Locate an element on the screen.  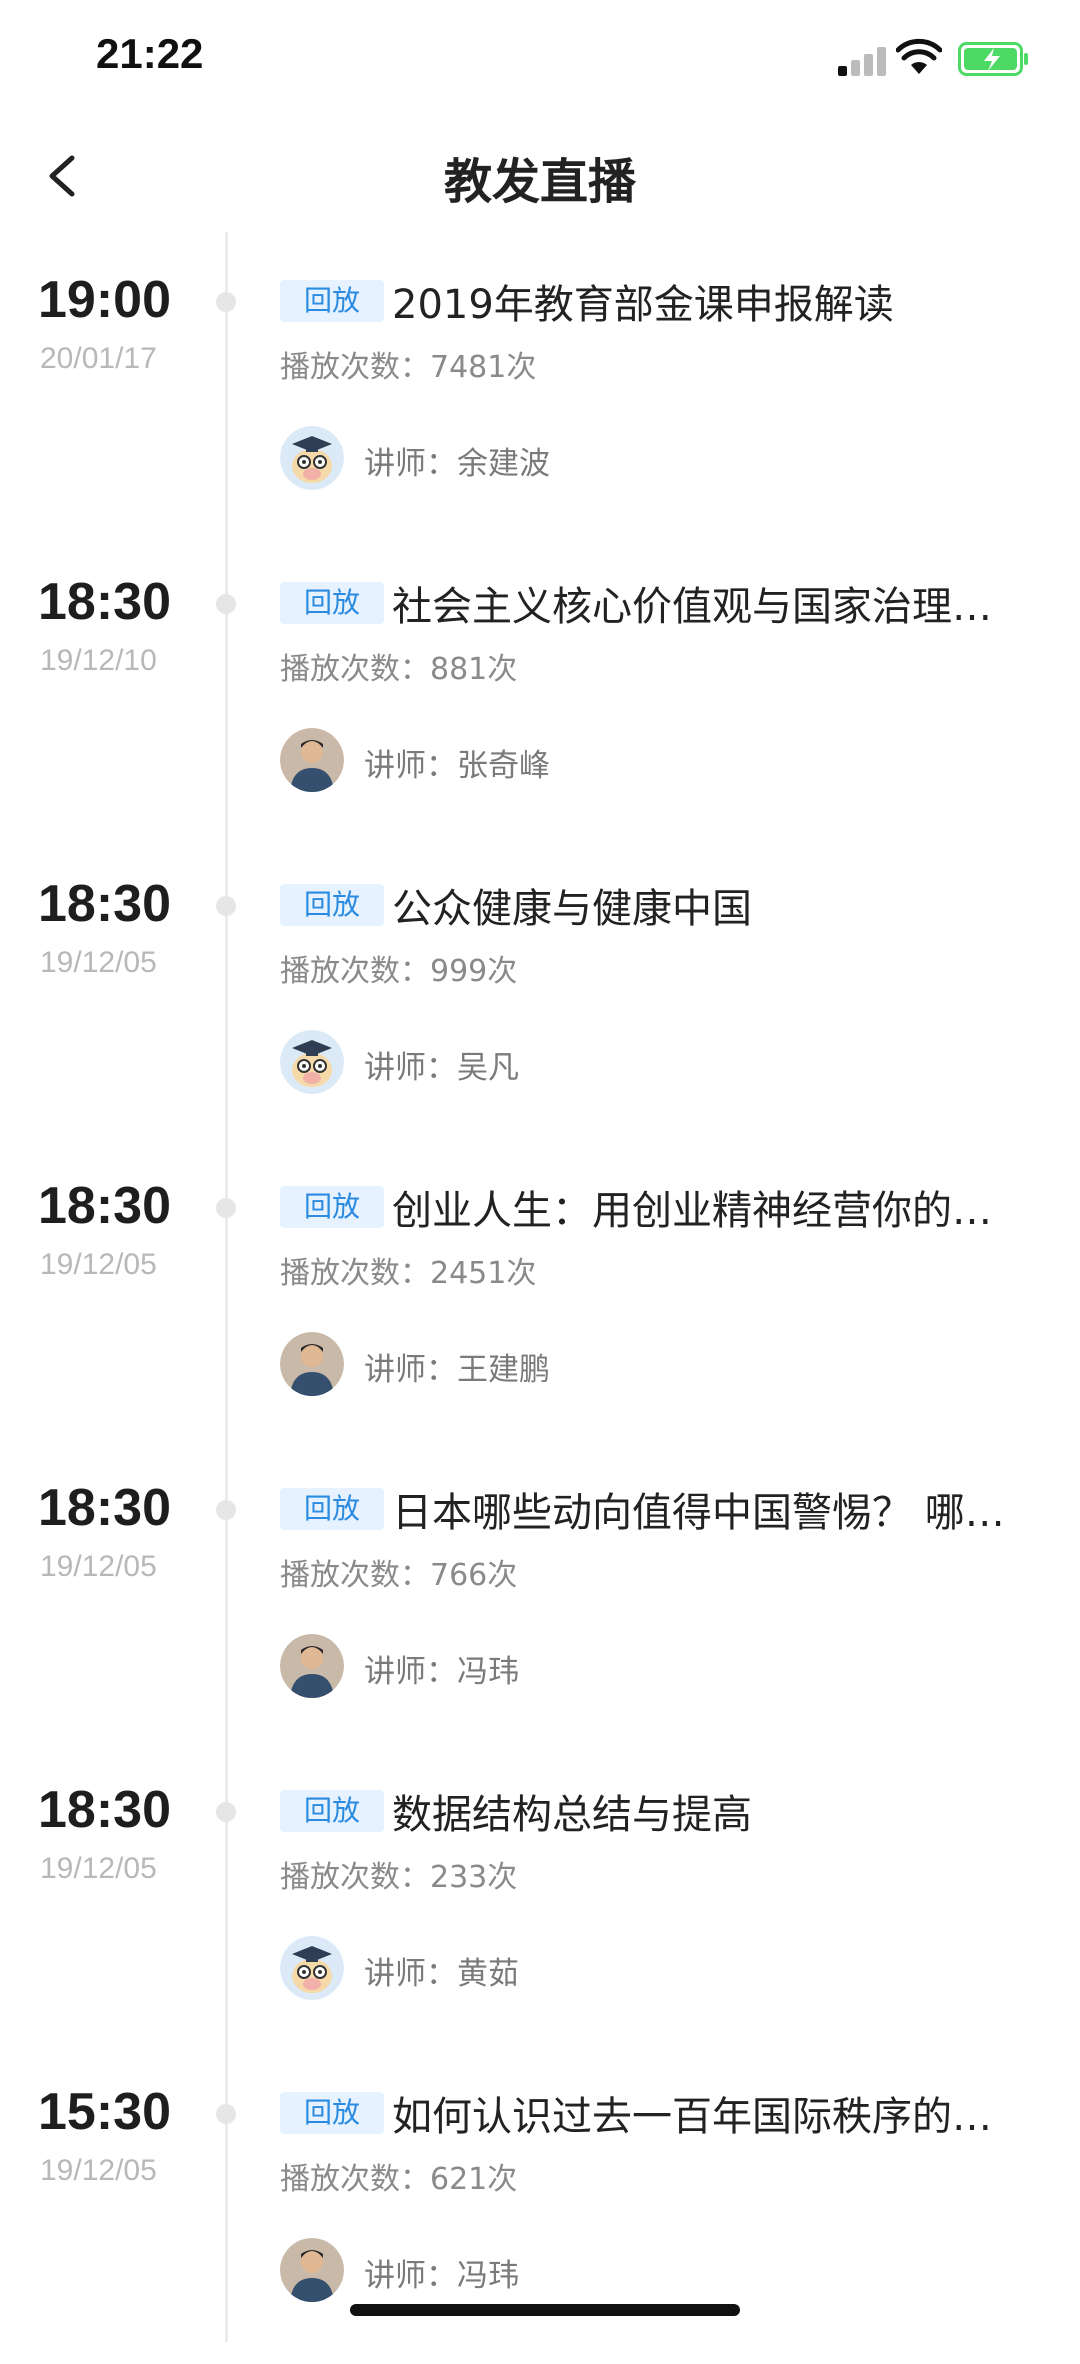
play-count: 播放次数：7481次 is located at coordinates (408, 364).